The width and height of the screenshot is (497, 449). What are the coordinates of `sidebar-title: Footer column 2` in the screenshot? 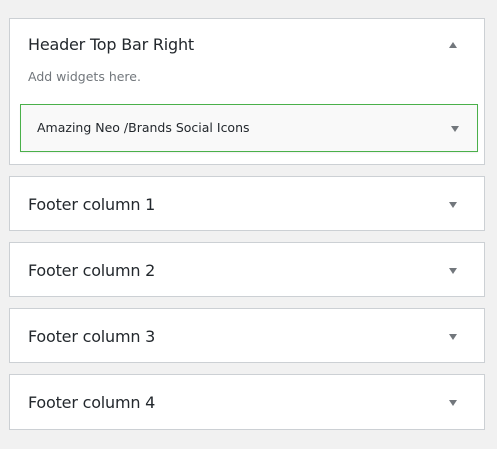 It's located at (91, 270).